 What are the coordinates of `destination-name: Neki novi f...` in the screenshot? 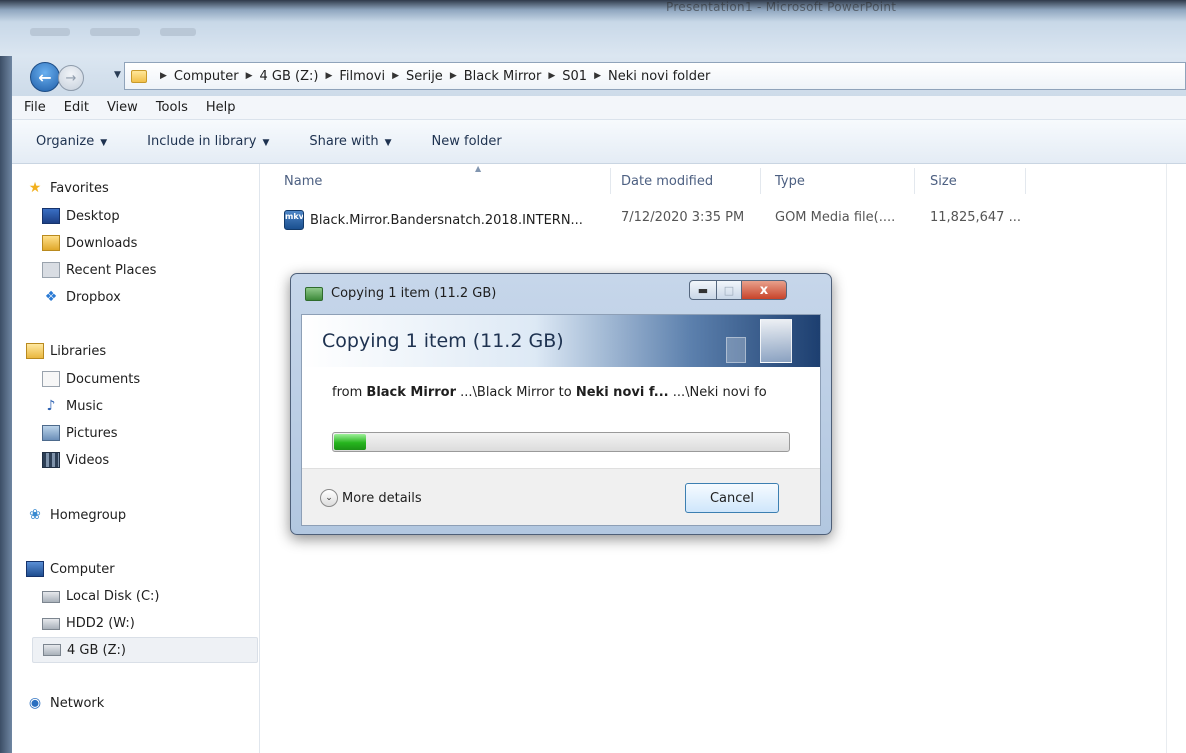 It's located at (622, 392).